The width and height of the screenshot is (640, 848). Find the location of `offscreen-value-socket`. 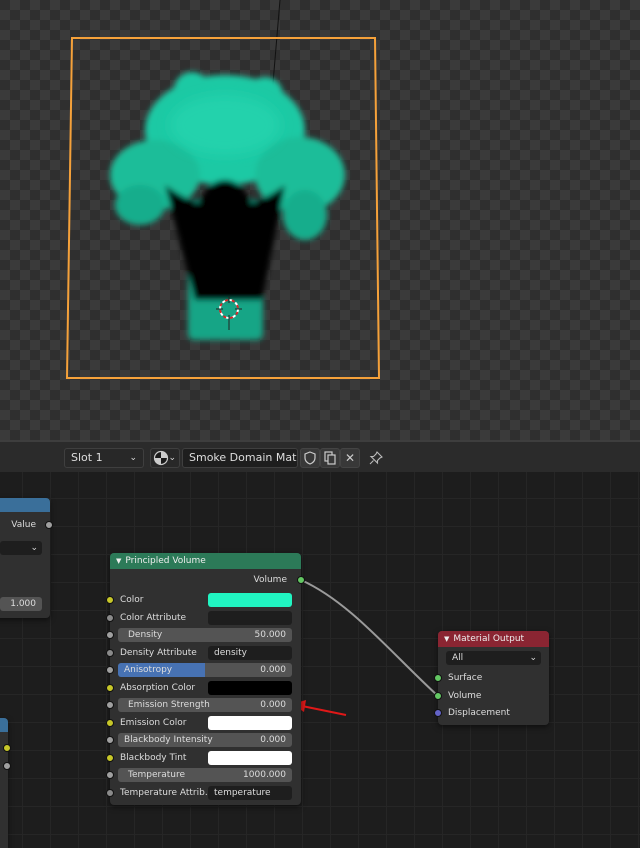

offscreen-value-socket is located at coordinates (7, 766).